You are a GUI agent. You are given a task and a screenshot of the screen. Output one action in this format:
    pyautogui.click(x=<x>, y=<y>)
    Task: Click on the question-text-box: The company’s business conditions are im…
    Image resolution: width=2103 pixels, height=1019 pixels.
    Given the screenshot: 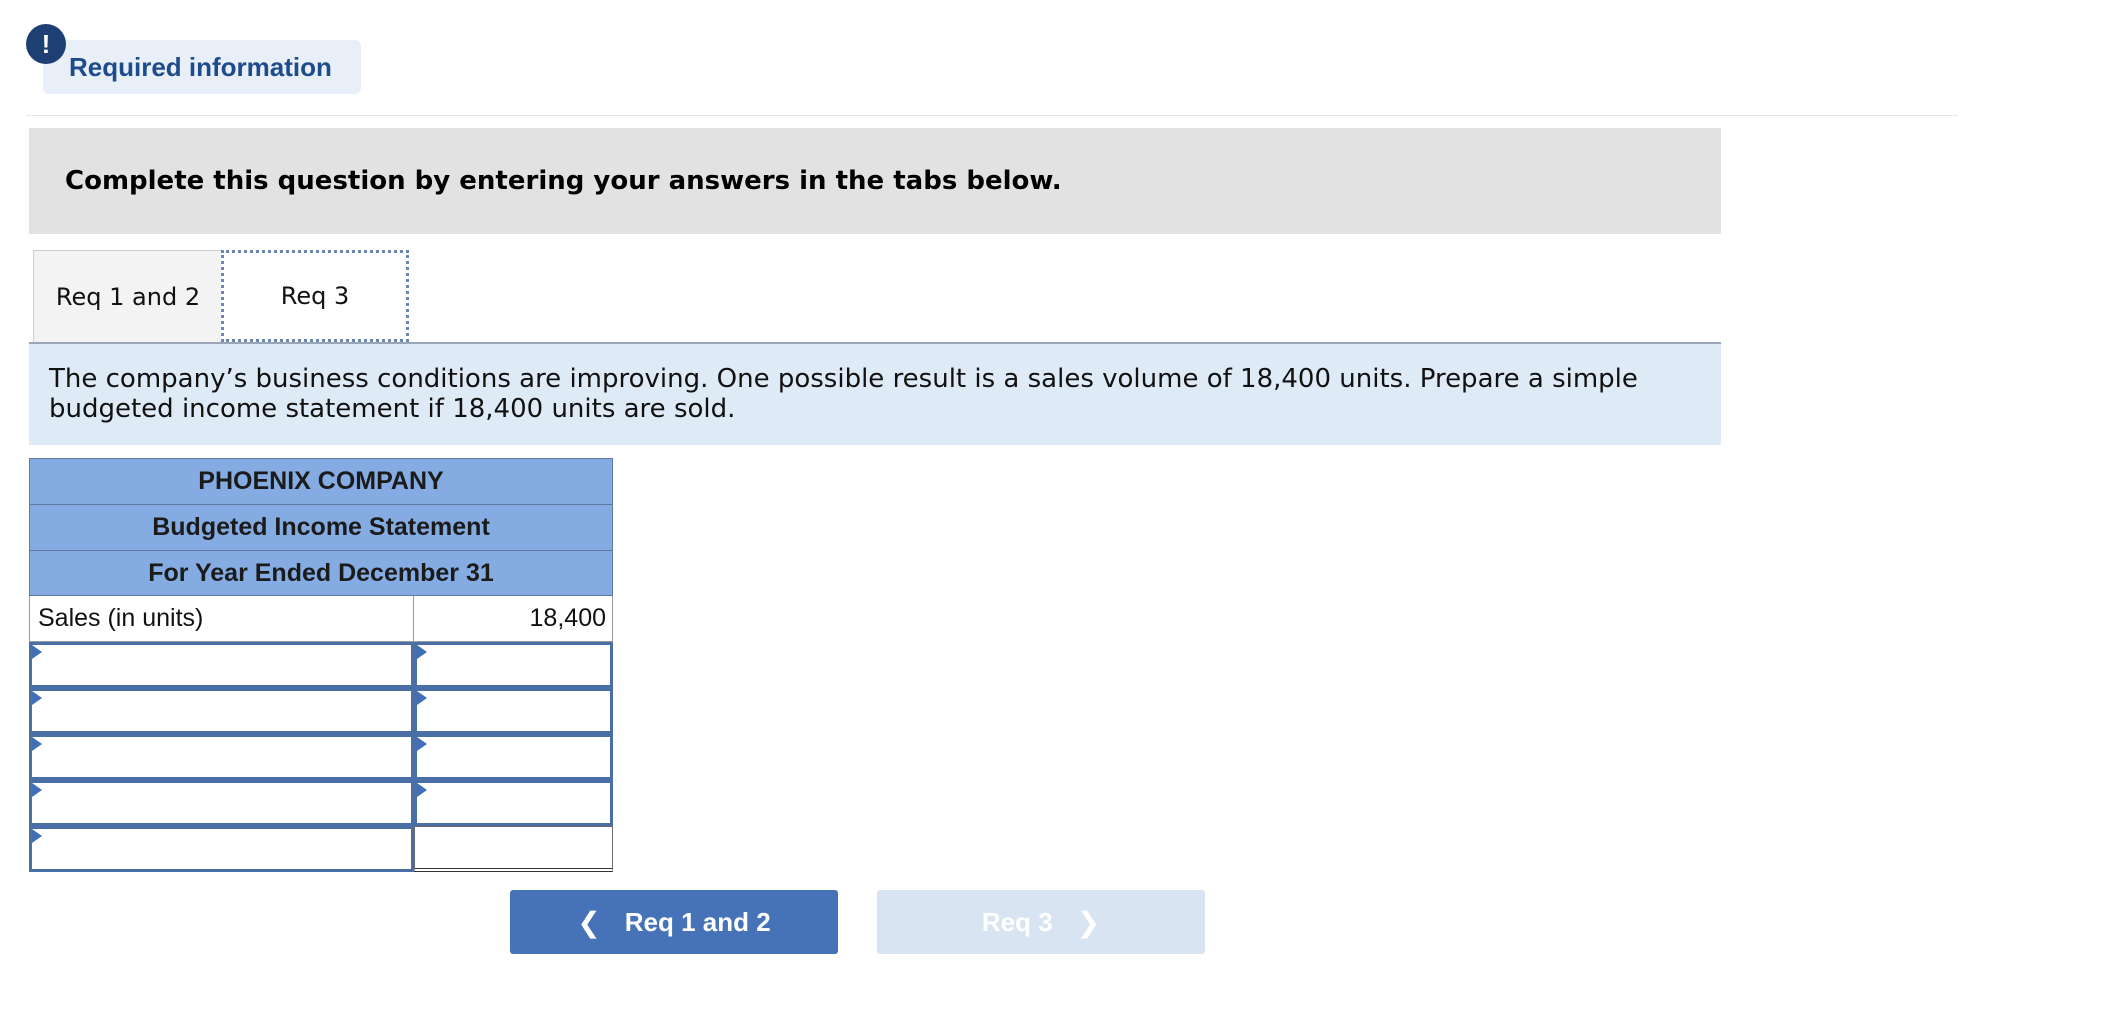 What is the action you would take?
    pyautogui.click(x=875, y=394)
    